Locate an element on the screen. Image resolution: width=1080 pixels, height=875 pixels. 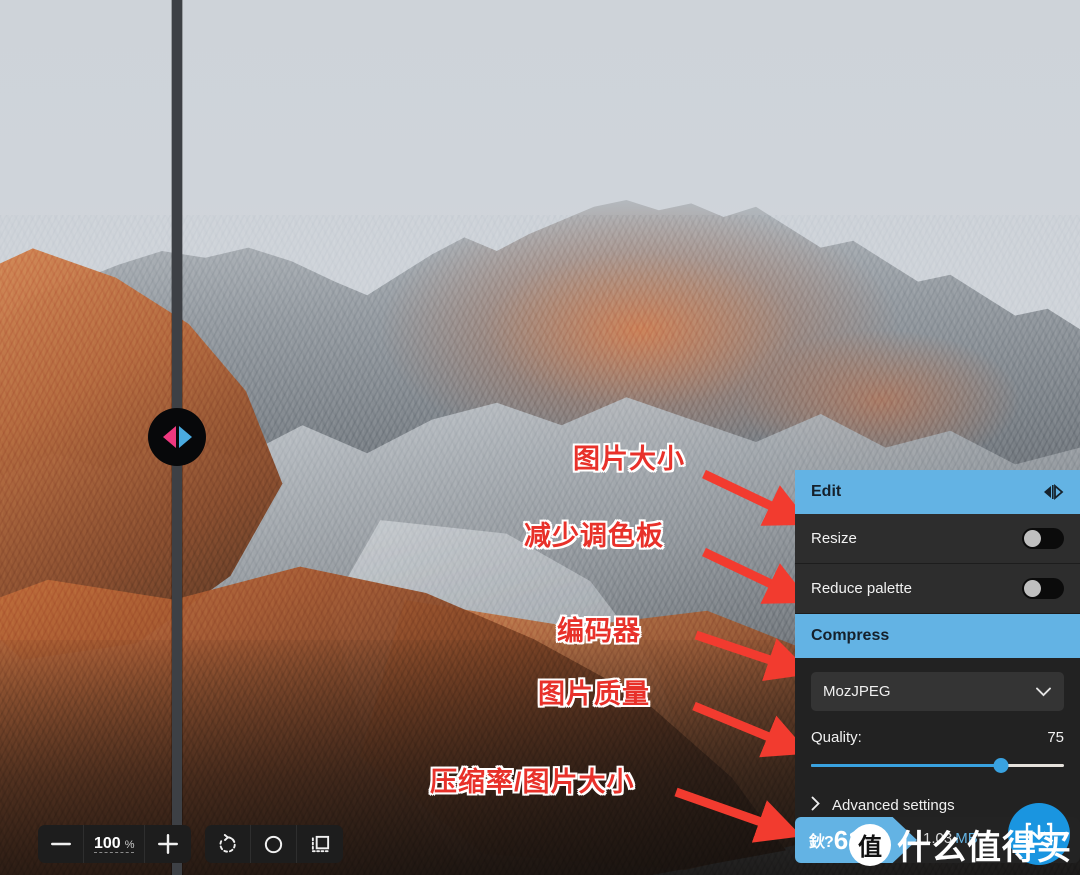
circle-icon is located at coordinates (274, 844).